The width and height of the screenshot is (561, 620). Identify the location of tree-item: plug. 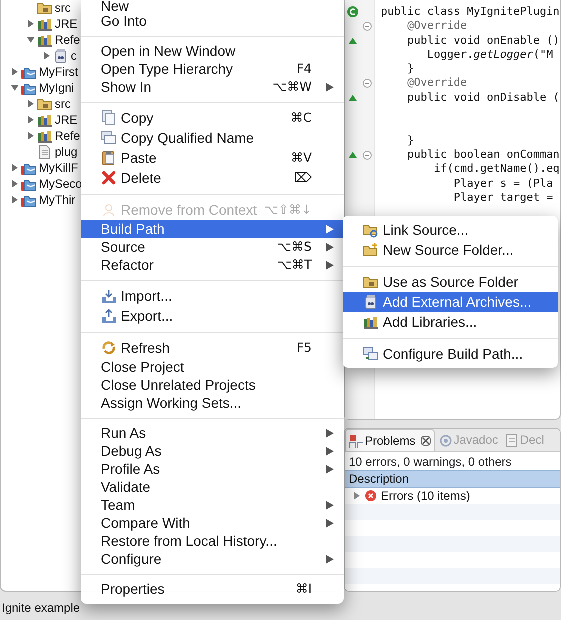
(66, 152).